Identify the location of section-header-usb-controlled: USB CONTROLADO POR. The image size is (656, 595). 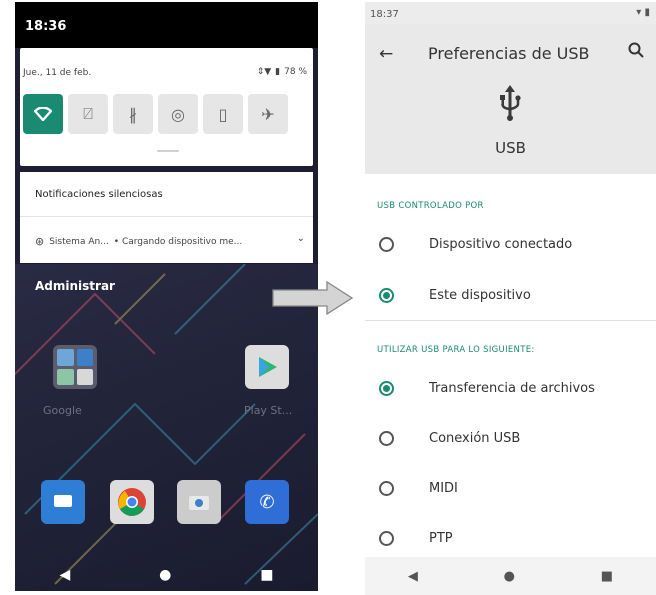
(430, 206).